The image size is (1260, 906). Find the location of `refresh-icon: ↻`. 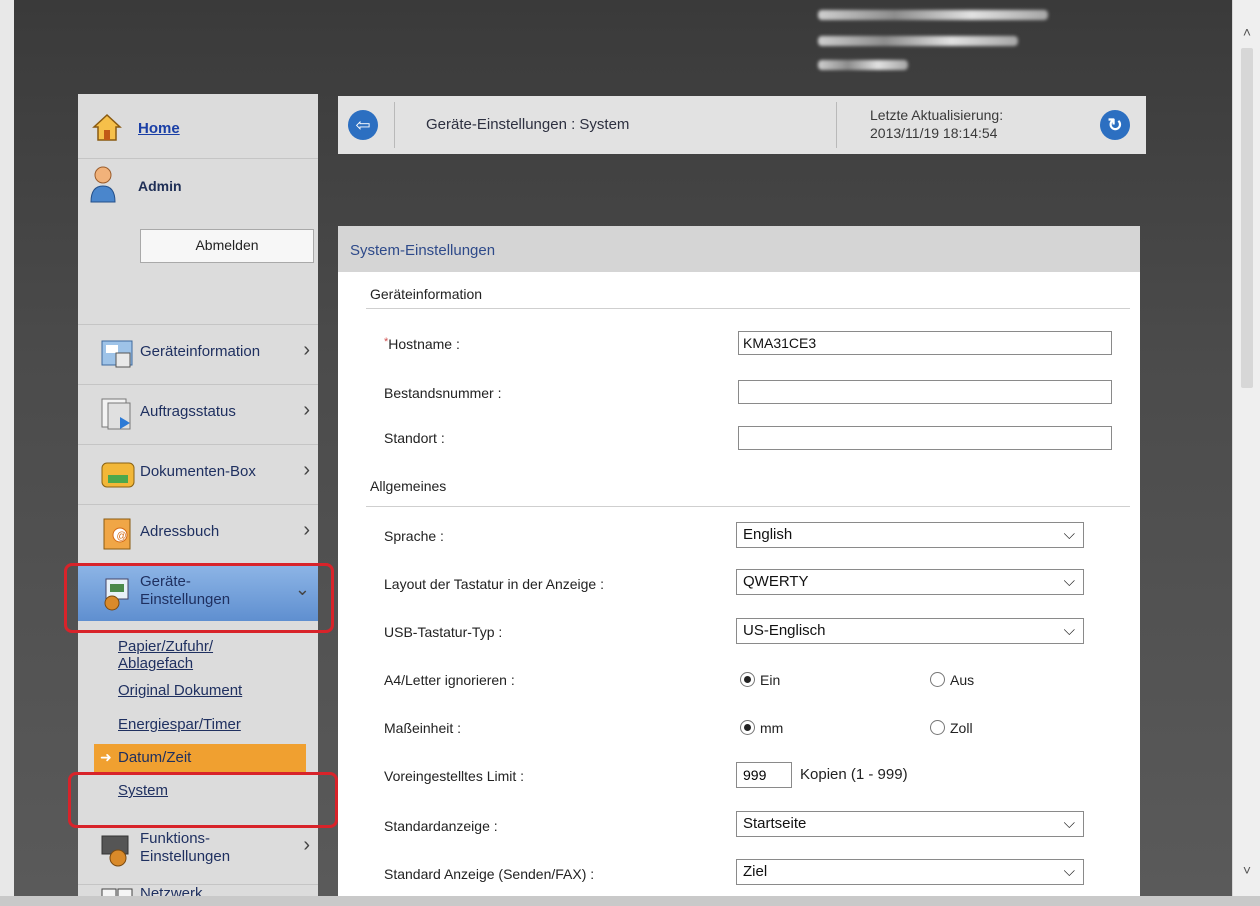

refresh-icon: ↻ is located at coordinates (1115, 125).